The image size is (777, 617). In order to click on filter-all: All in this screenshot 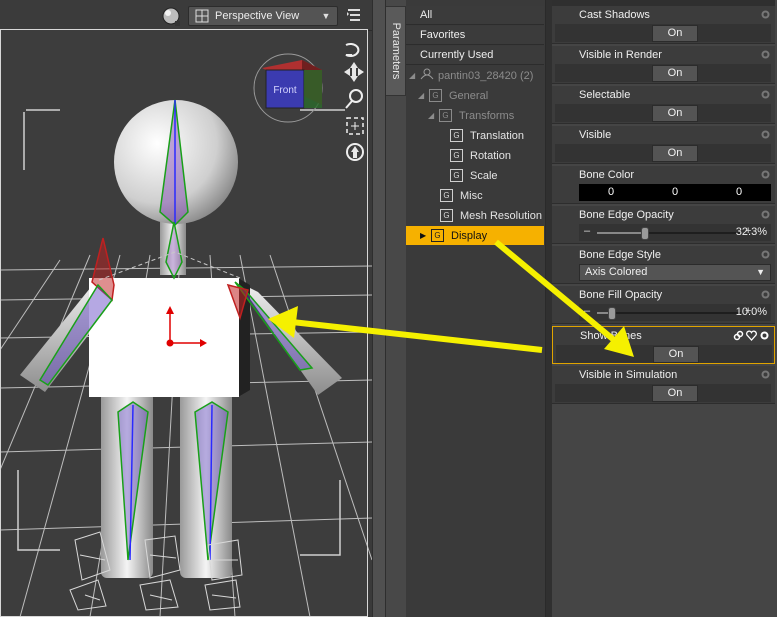, I will do `click(475, 15)`.